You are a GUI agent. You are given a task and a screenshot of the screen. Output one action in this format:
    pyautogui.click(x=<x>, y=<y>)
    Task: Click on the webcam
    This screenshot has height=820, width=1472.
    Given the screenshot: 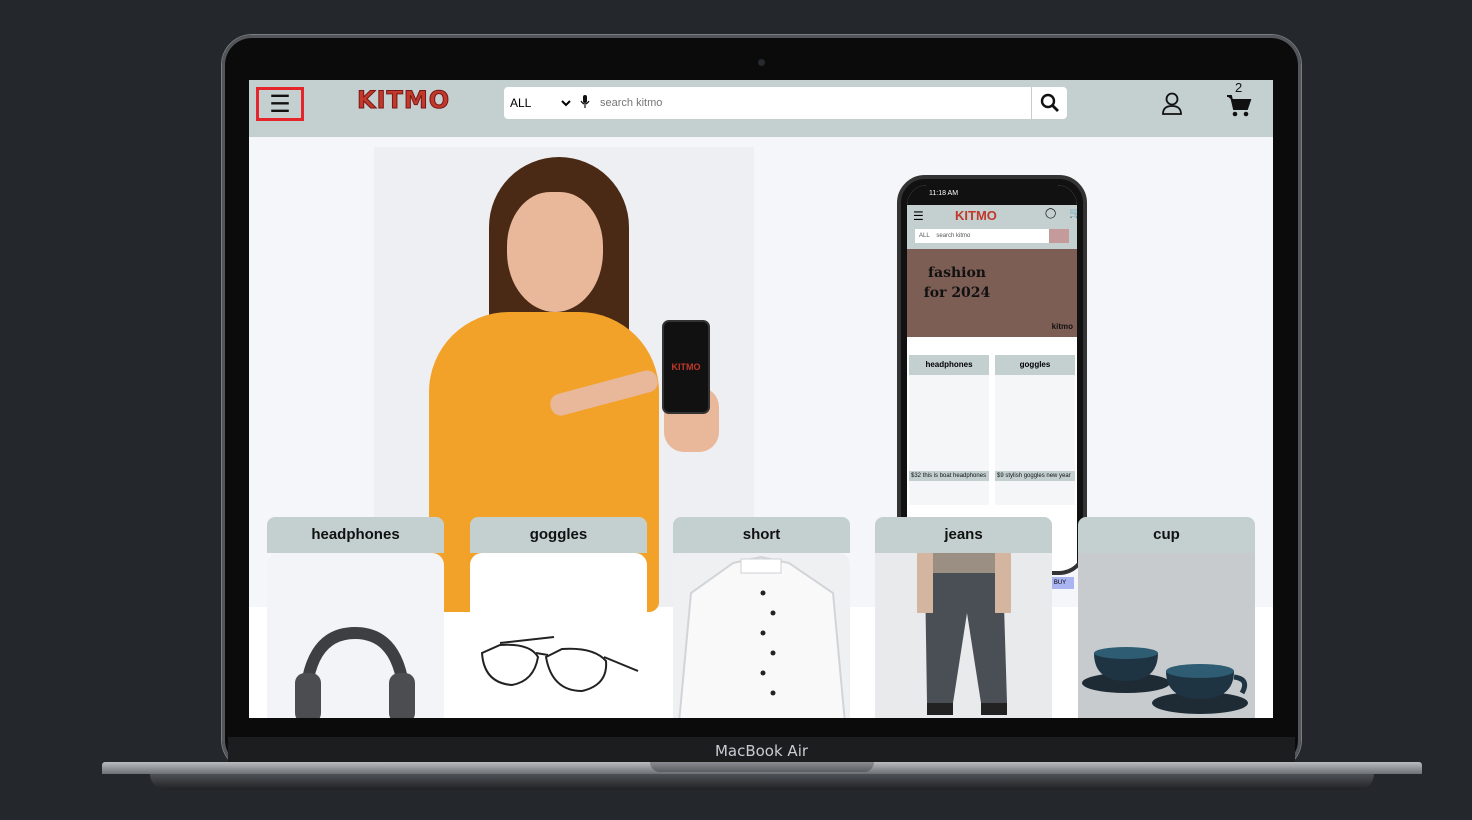 What is the action you would take?
    pyautogui.click(x=761, y=62)
    